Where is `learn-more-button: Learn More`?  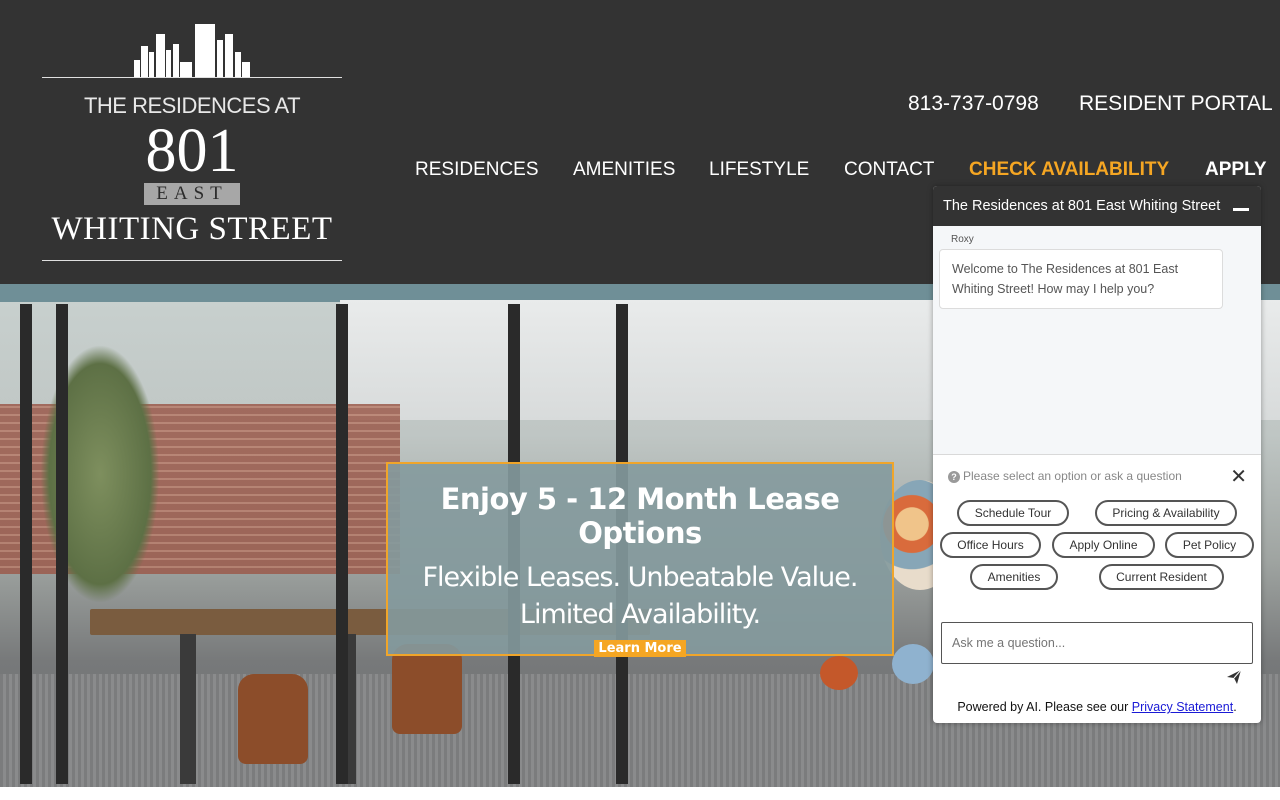
learn-more-button: Learn More is located at coordinates (640, 648).